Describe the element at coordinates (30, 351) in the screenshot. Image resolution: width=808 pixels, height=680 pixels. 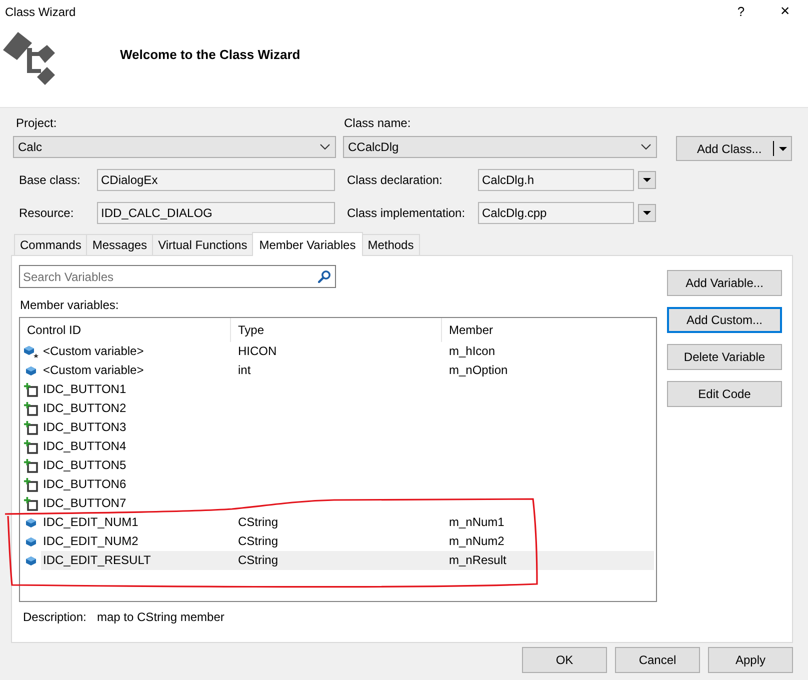
I see `cube-star-icon` at that location.